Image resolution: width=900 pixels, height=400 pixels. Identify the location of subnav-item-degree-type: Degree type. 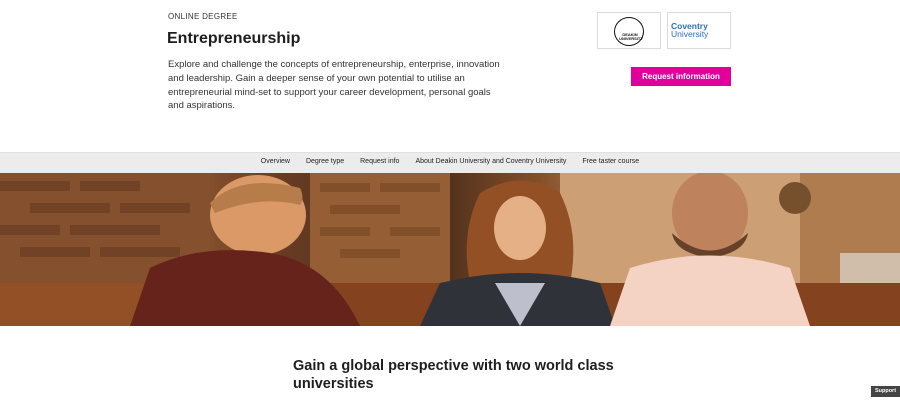
(325, 161).